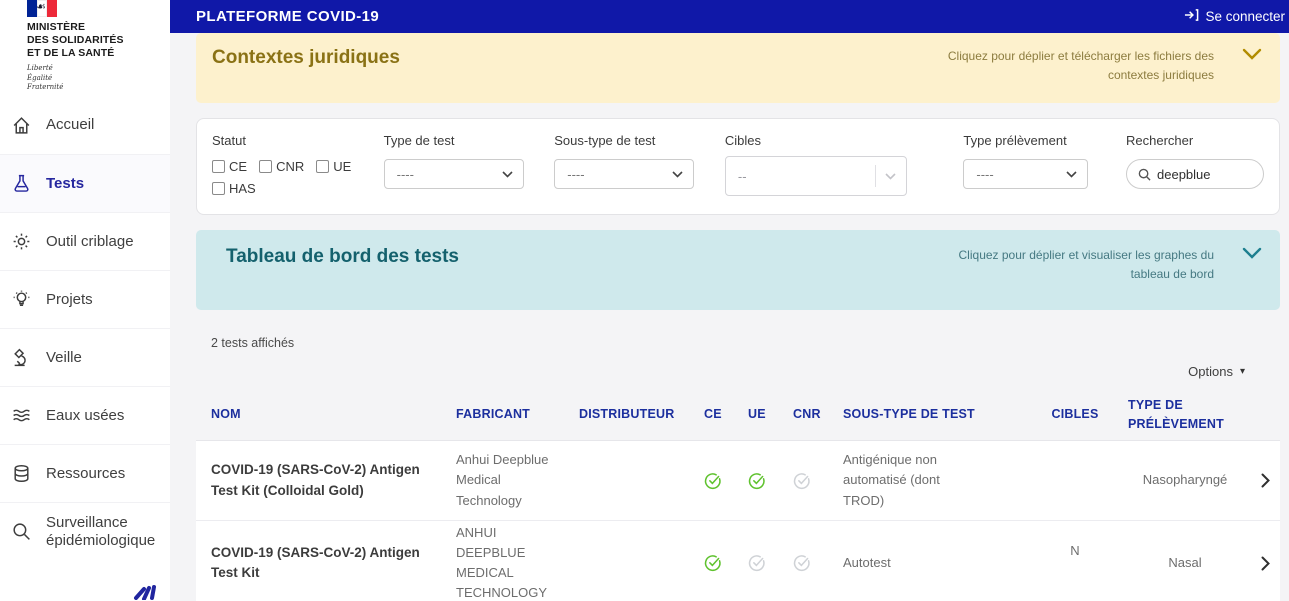 The height and width of the screenshot is (601, 1289). I want to click on sidebar-item-eaux-usees: Eaux usées, so click(85, 415).